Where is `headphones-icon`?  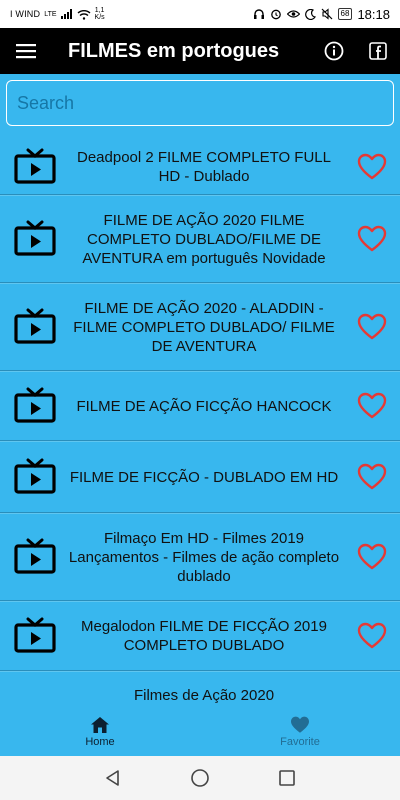
headphones-icon is located at coordinates (258, 14).